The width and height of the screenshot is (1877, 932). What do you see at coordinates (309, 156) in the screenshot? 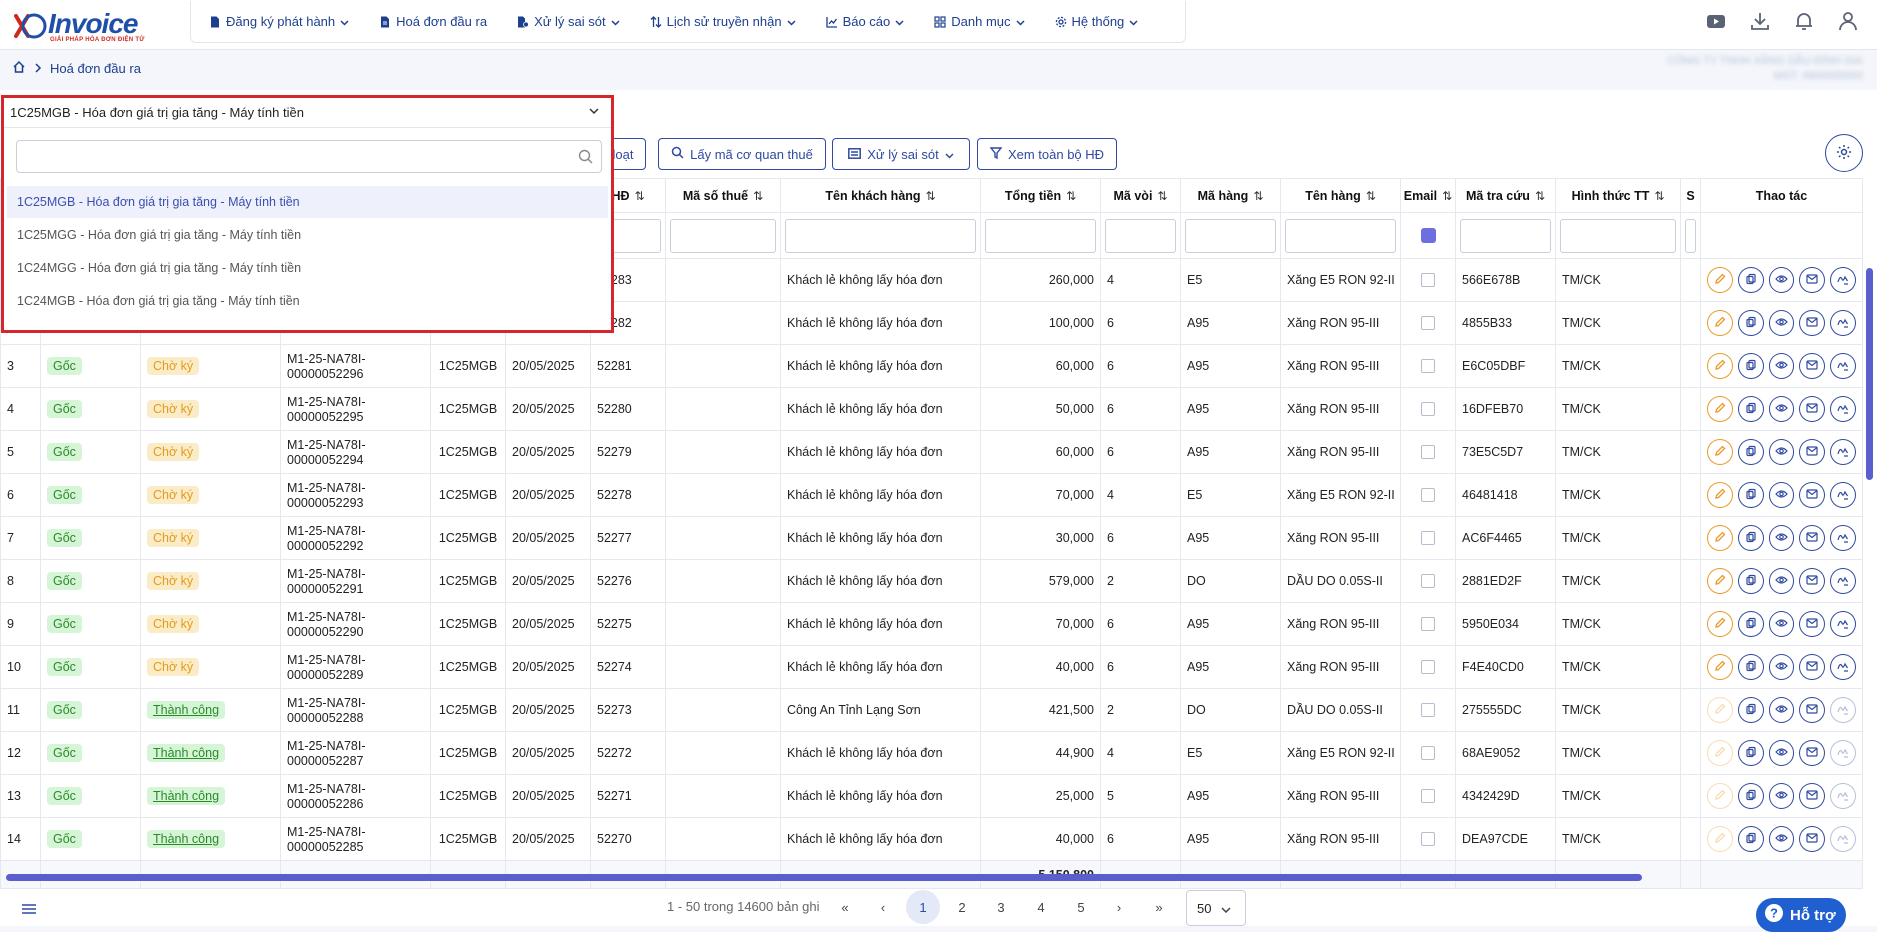
I see `dropdown-search-input` at bounding box center [309, 156].